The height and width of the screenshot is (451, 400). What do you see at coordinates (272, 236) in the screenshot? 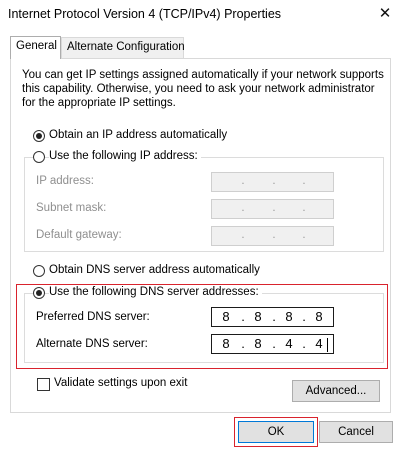
I see `default-gateway-input: . . .` at bounding box center [272, 236].